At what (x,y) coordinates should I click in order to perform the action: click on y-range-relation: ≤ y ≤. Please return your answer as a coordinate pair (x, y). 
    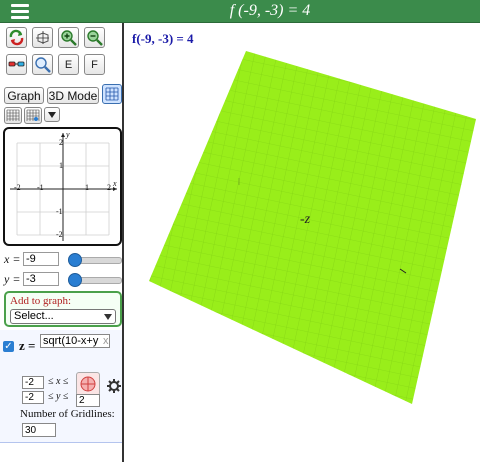
    Looking at the image, I should click on (58, 396).